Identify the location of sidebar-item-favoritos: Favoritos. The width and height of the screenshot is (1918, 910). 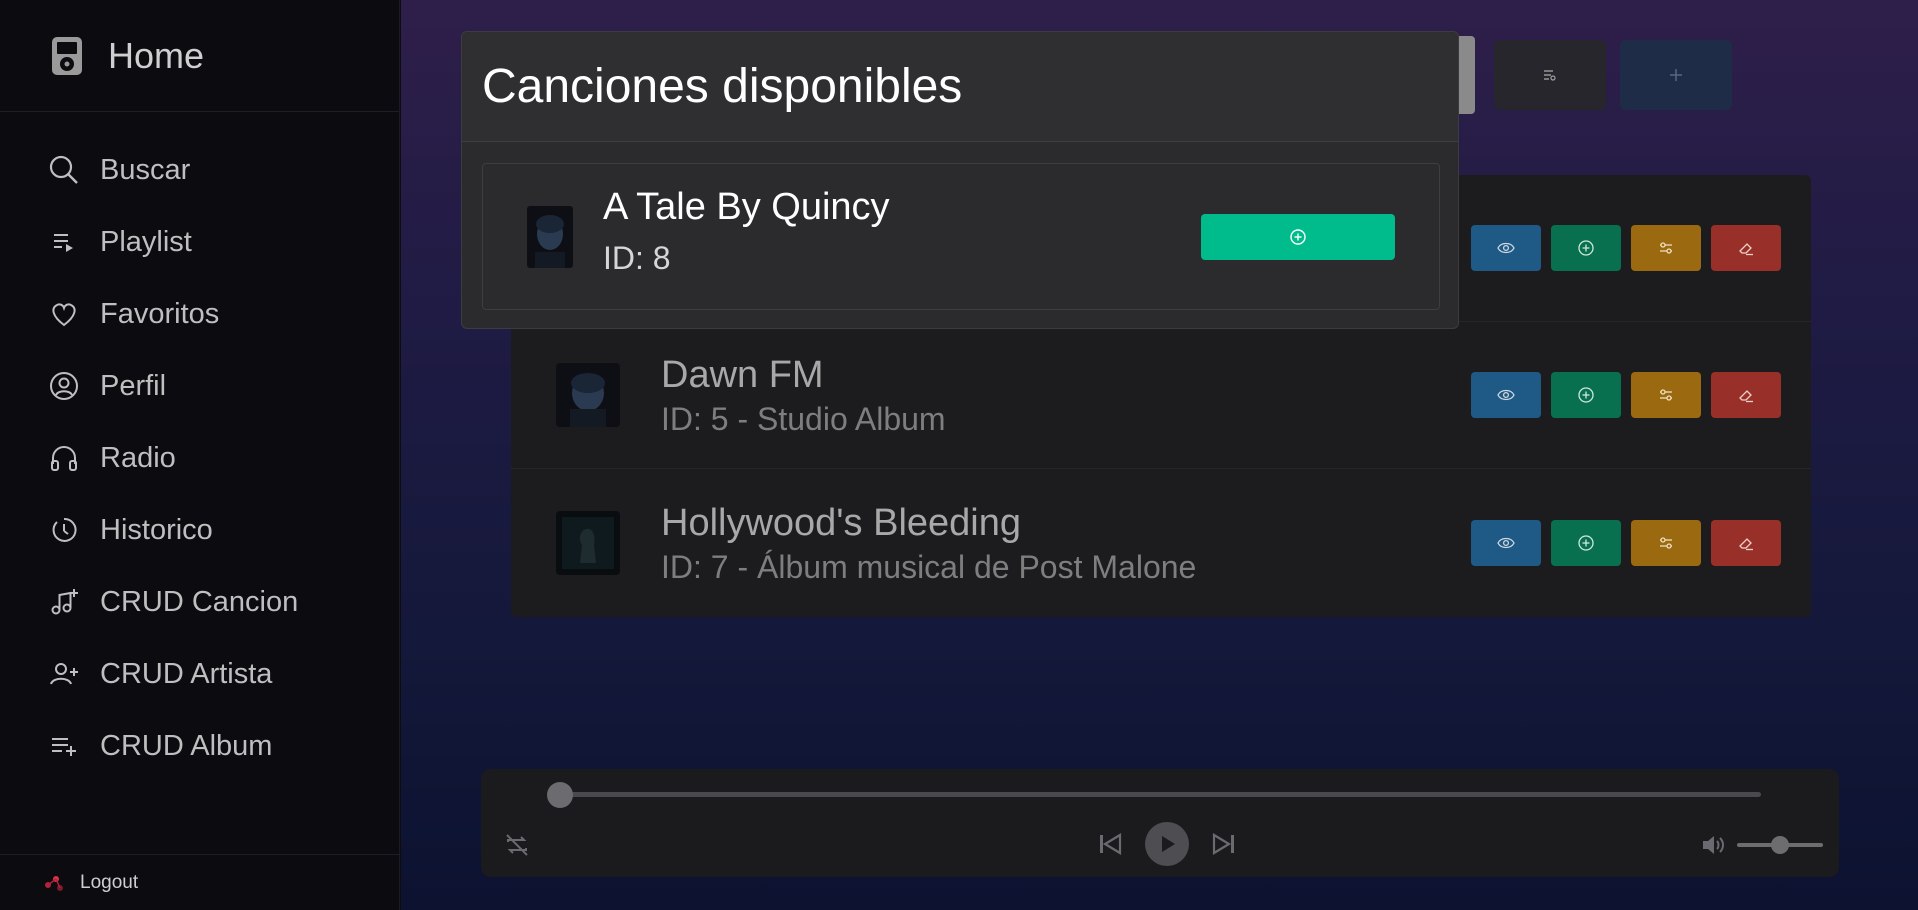
(199, 314).